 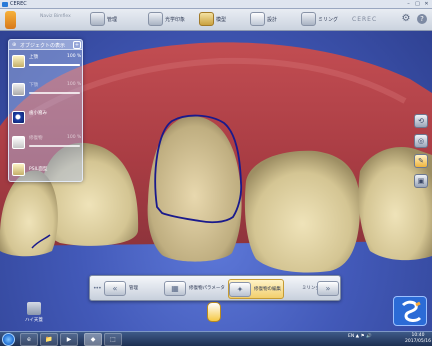 I want to click on window-title: CEREC, so click(x=18, y=4).